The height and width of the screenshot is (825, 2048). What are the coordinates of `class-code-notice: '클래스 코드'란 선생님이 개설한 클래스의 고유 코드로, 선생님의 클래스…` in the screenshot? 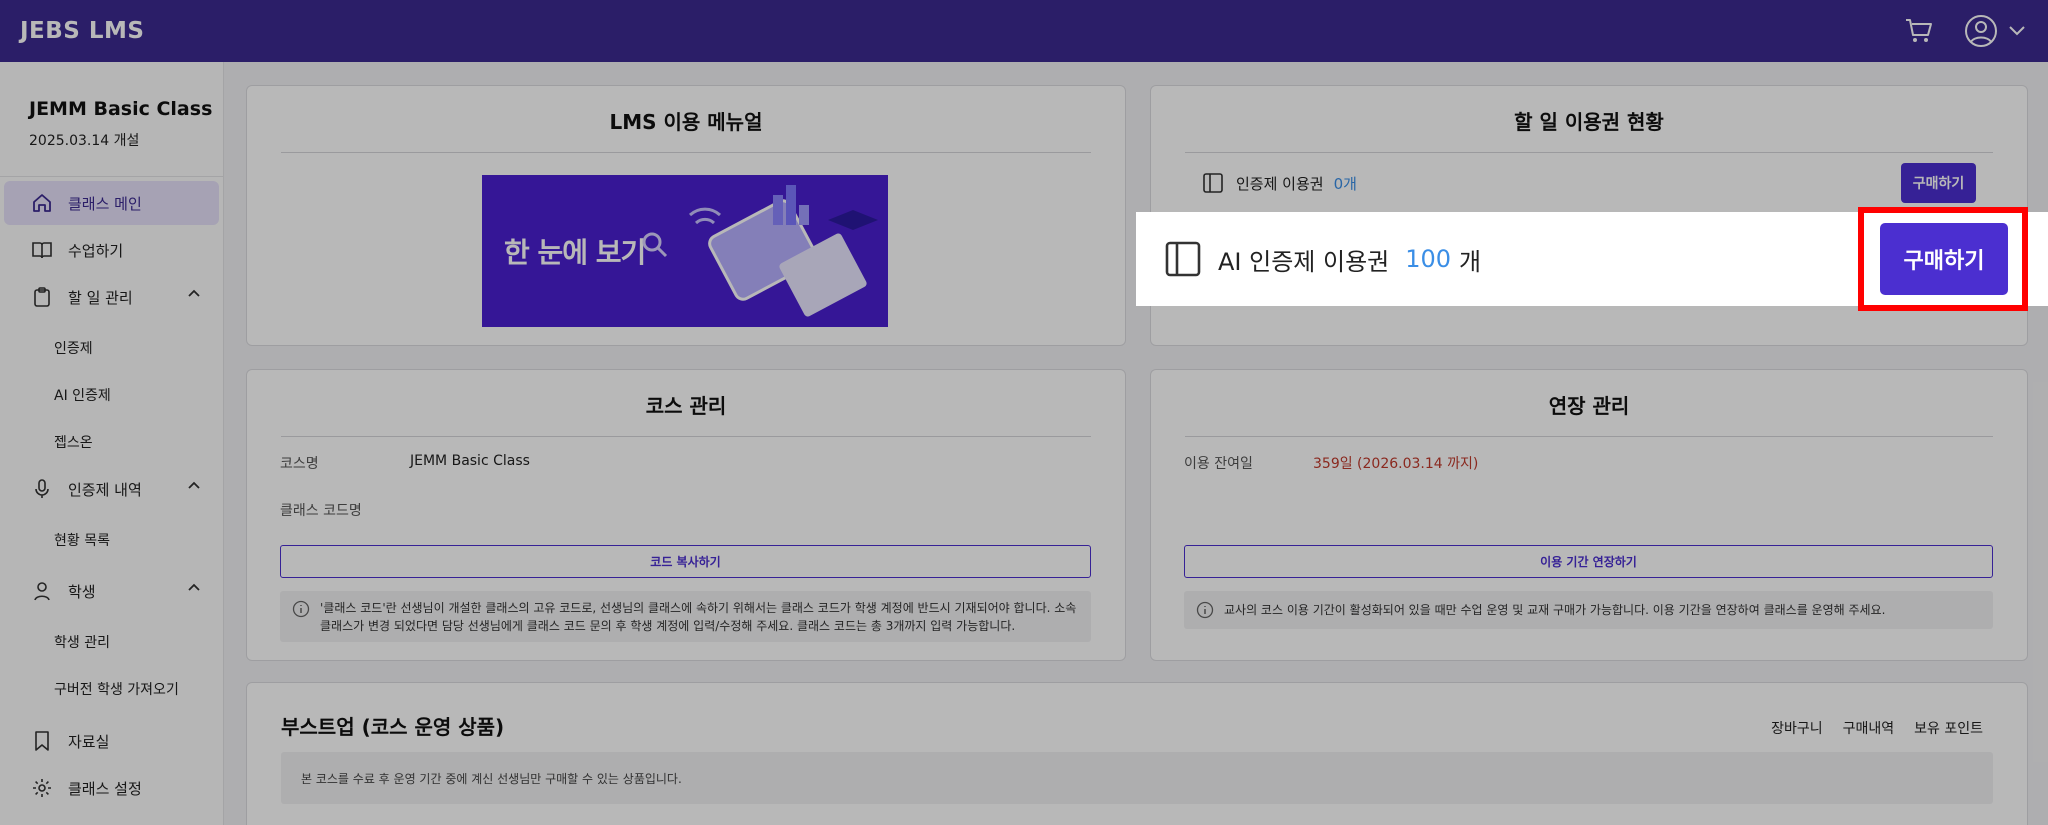 It's located at (685, 616).